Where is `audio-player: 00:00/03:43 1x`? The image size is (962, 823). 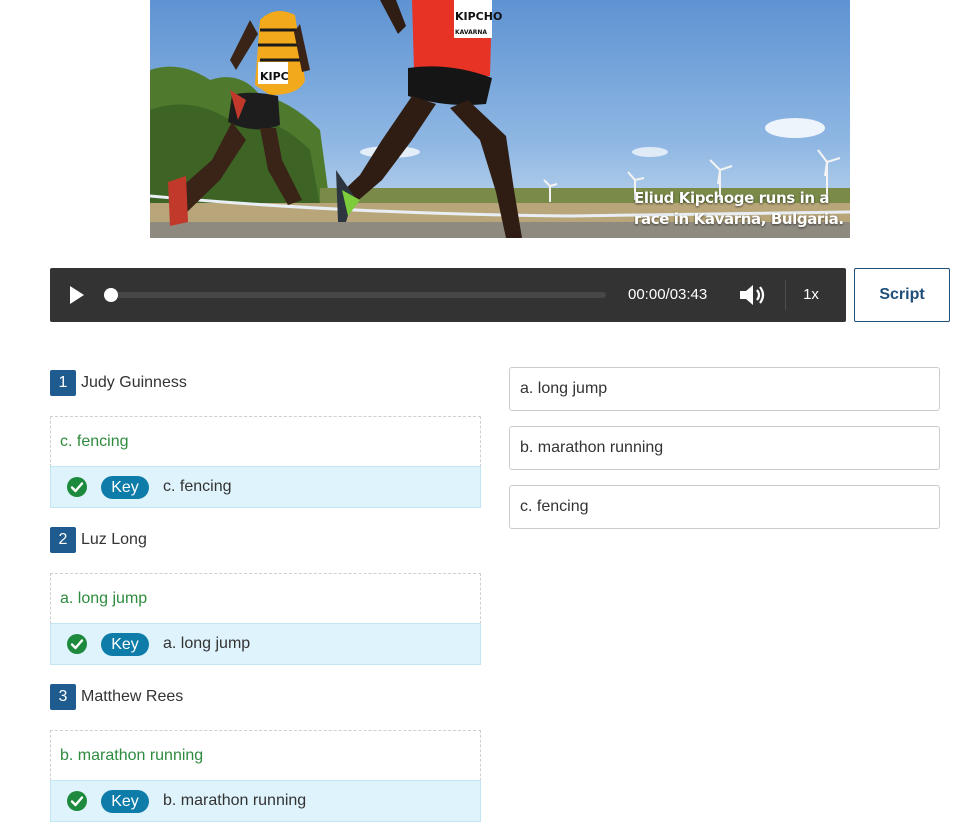
audio-player: 00:00/03:43 1x is located at coordinates (448, 295).